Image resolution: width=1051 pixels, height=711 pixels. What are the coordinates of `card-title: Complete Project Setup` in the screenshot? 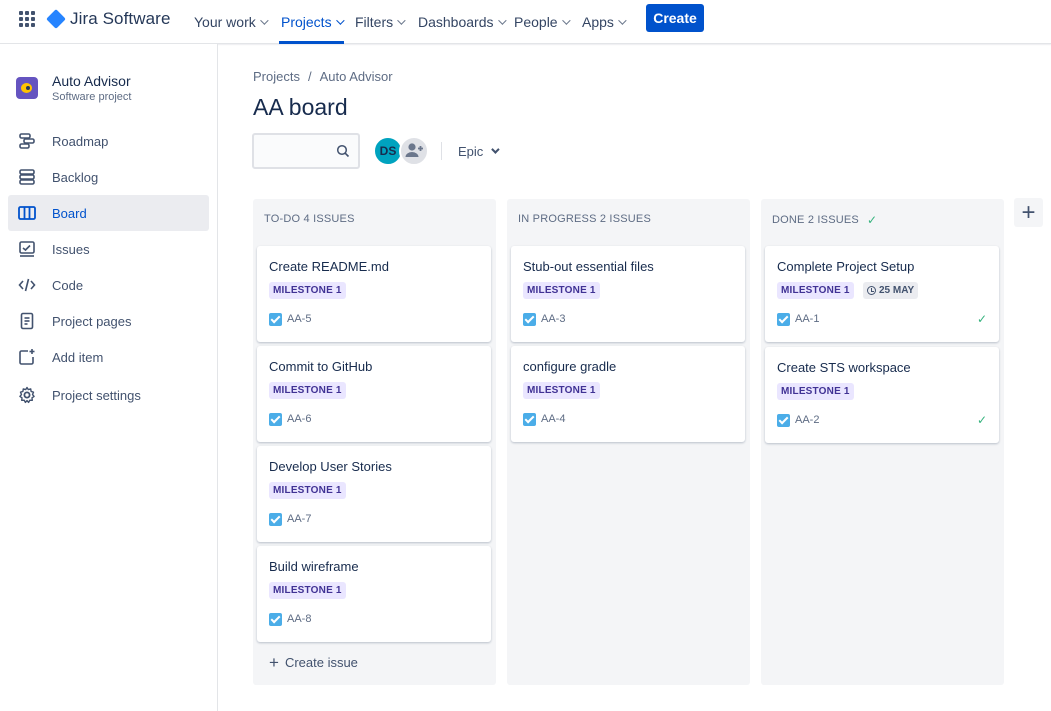 It's located at (846, 266).